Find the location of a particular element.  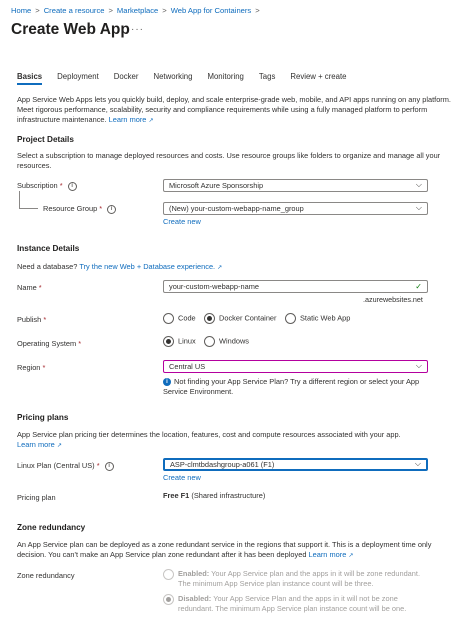

subscription-value: Microsoft Azure Sponsorship is located at coordinates (216, 185).